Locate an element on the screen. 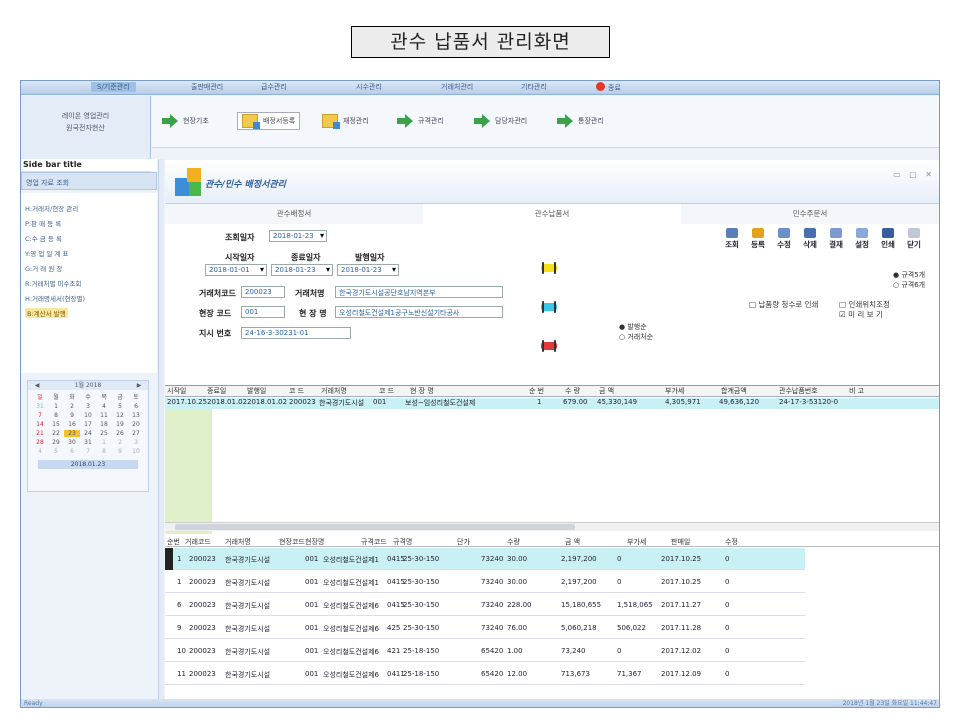 The height and width of the screenshot is (720, 960). calendar-day: 29 is located at coordinates (56, 442).